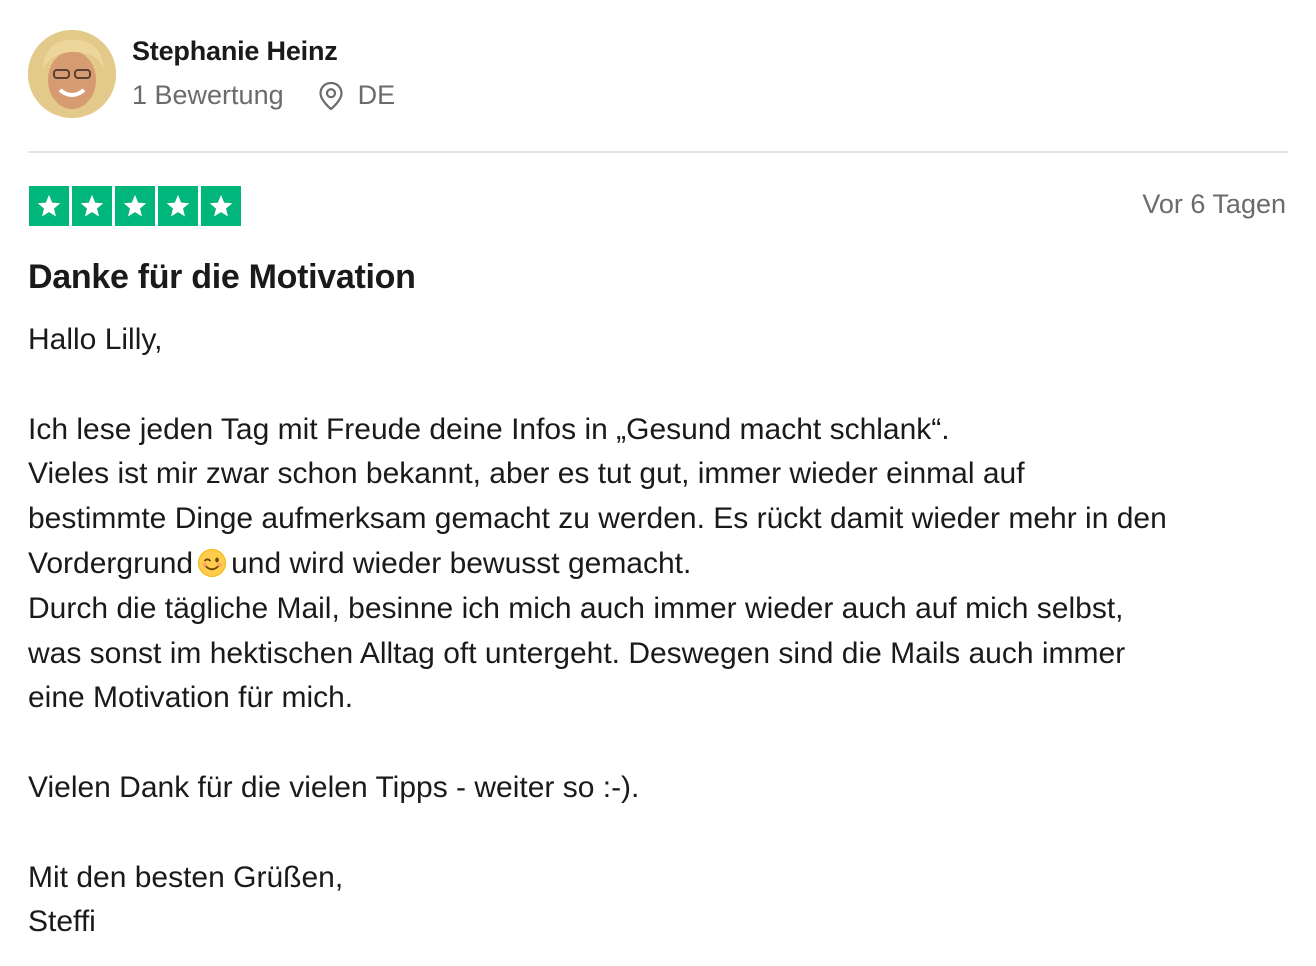 The width and height of the screenshot is (1316, 966). What do you see at coordinates (658, 152) in the screenshot?
I see `divider` at bounding box center [658, 152].